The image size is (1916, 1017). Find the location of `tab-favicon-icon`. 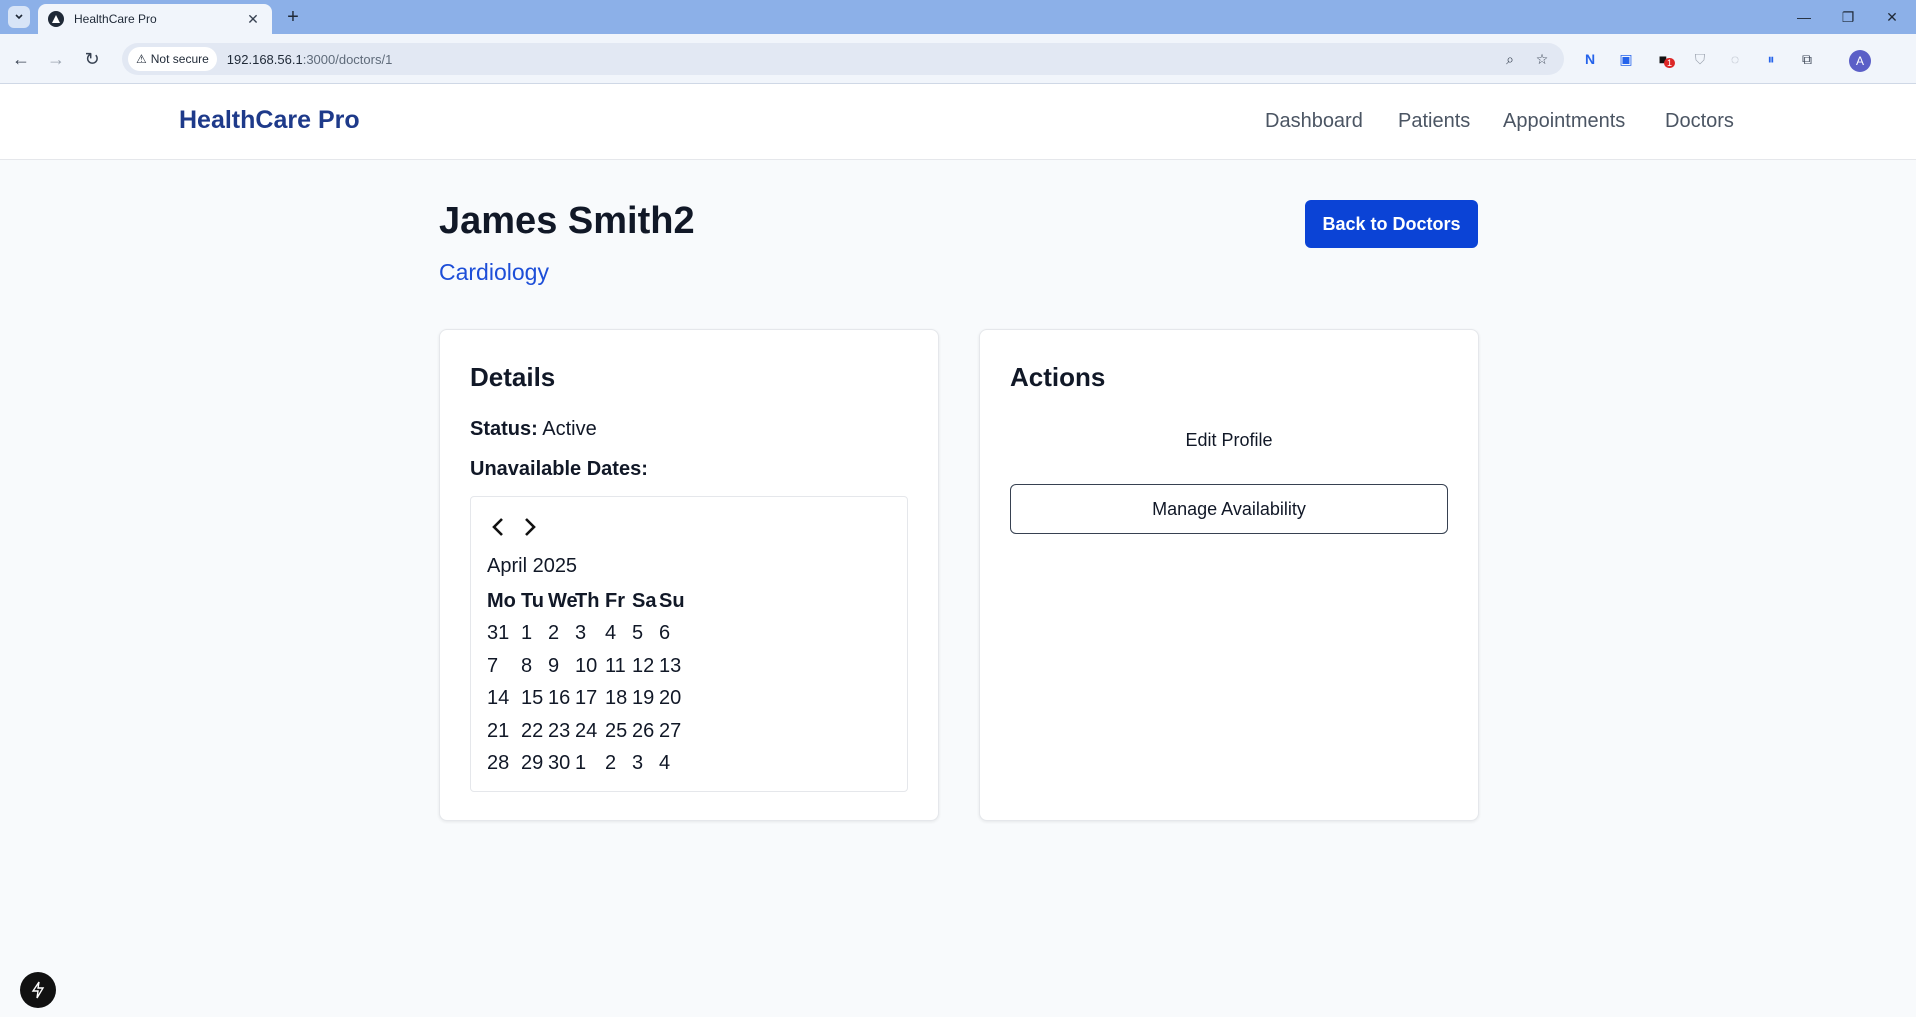

tab-favicon-icon is located at coordinates (56, 19).